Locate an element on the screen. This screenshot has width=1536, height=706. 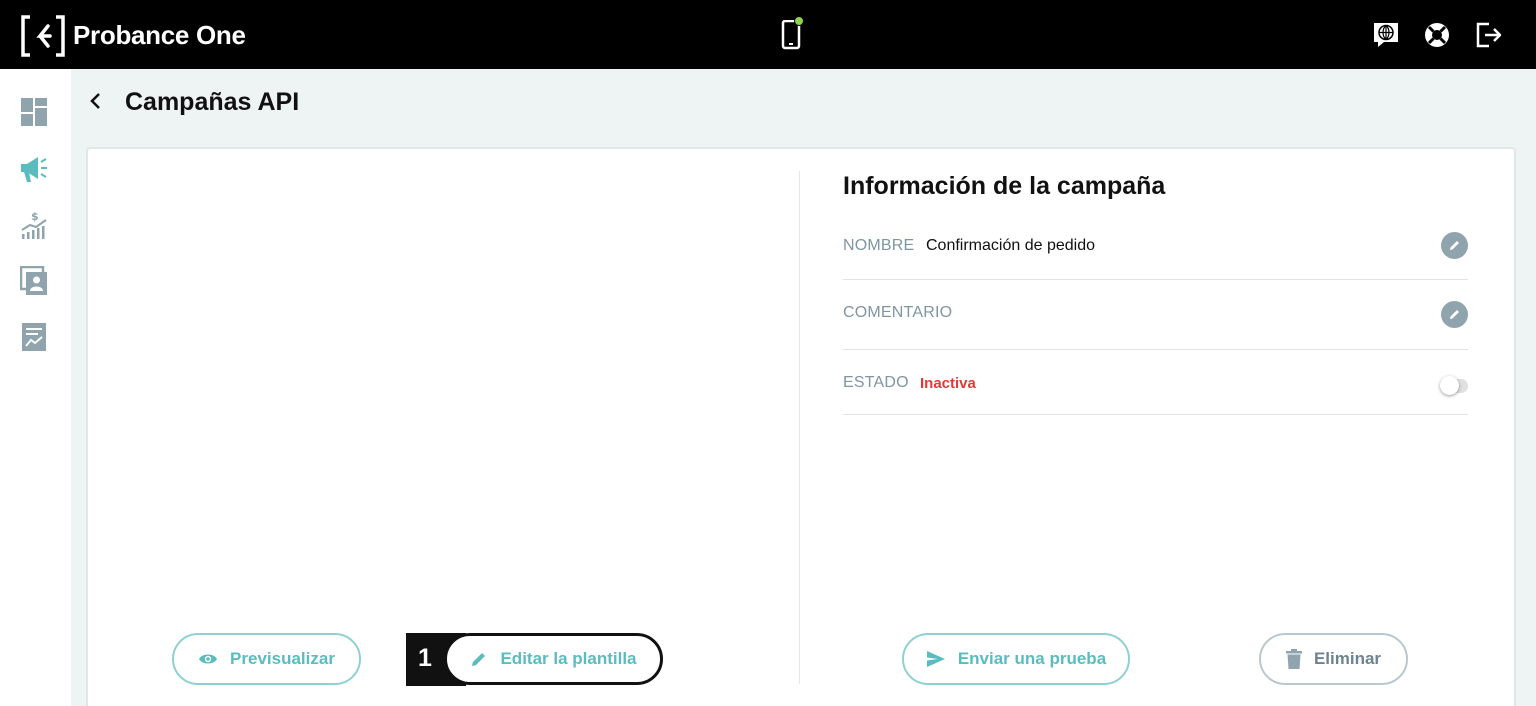
delete-button: Eliminar is located at coordinates (1333, 659).